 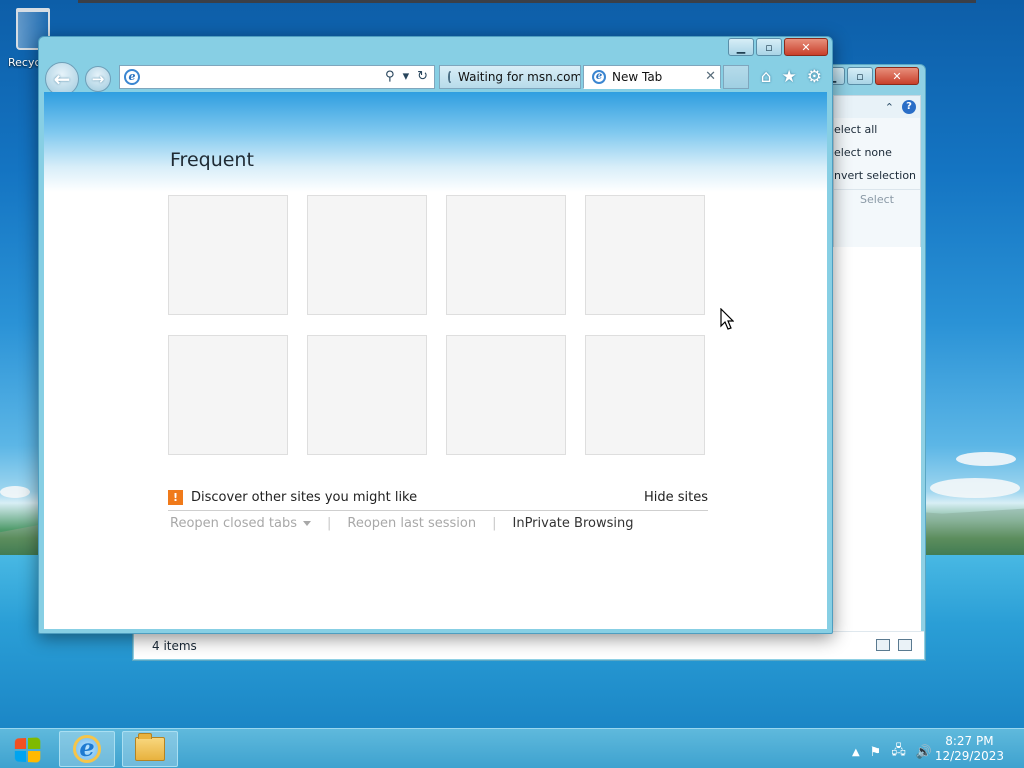 What do you see at coordinates (905, 645) in the screenshot?
I see `large-icons-view-icon` at bounding box center [905, 645].